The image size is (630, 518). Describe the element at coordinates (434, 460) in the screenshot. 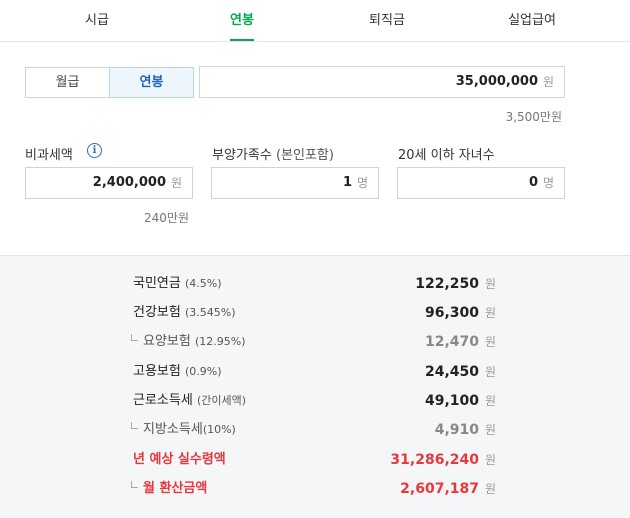

I see `result-amount: 31,286,240` at that location.